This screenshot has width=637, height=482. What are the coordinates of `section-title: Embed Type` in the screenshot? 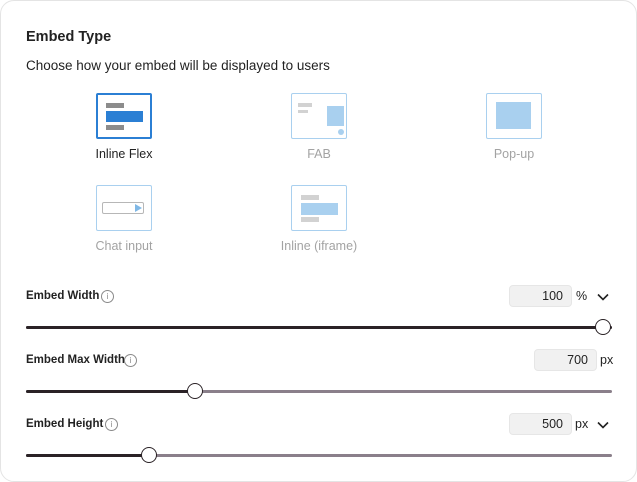 It's located at (69, 37).